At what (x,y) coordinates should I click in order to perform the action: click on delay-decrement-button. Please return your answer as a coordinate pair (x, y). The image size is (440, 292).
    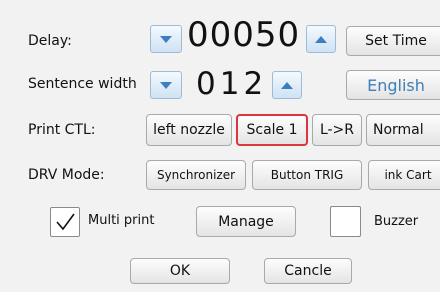
    Looking at the image, I should click on (166, 39).